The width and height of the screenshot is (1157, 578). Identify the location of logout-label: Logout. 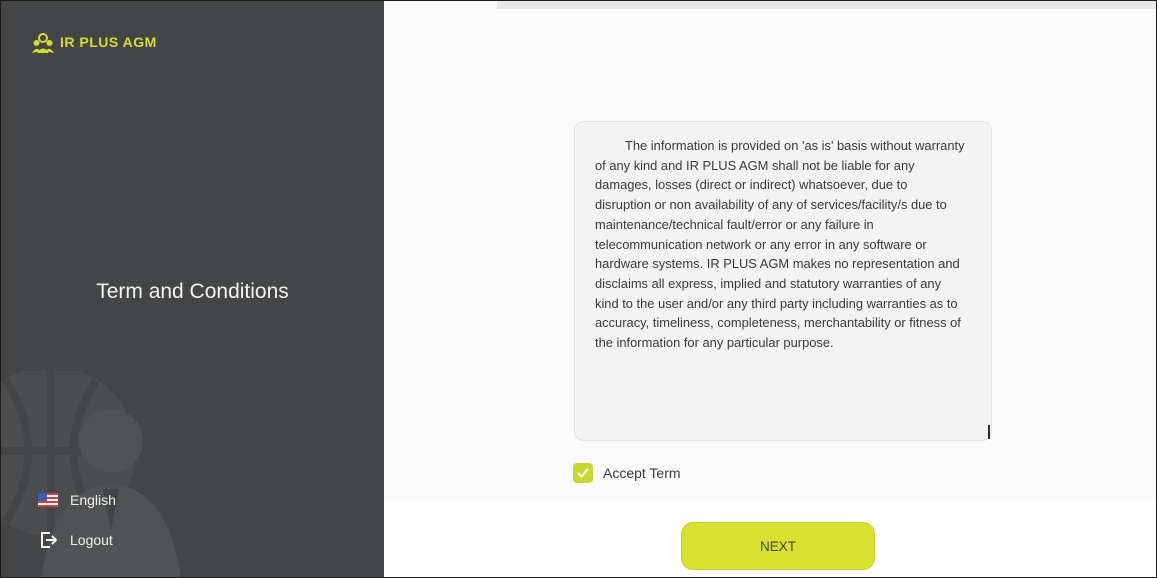
(91, 540).